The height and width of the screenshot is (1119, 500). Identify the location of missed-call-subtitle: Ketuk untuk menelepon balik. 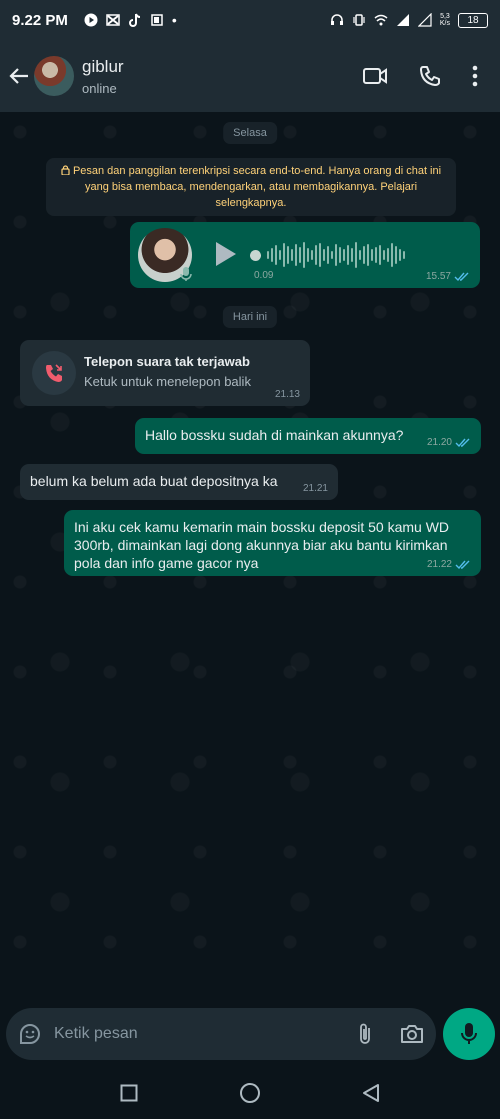
(167, 381).